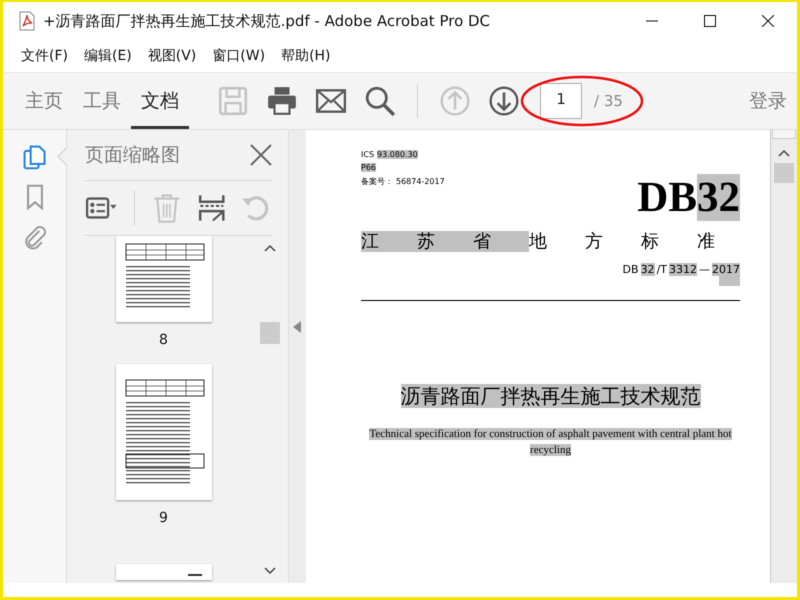  I want to click on panel-title: 页面缩略图, so click(132, 155).